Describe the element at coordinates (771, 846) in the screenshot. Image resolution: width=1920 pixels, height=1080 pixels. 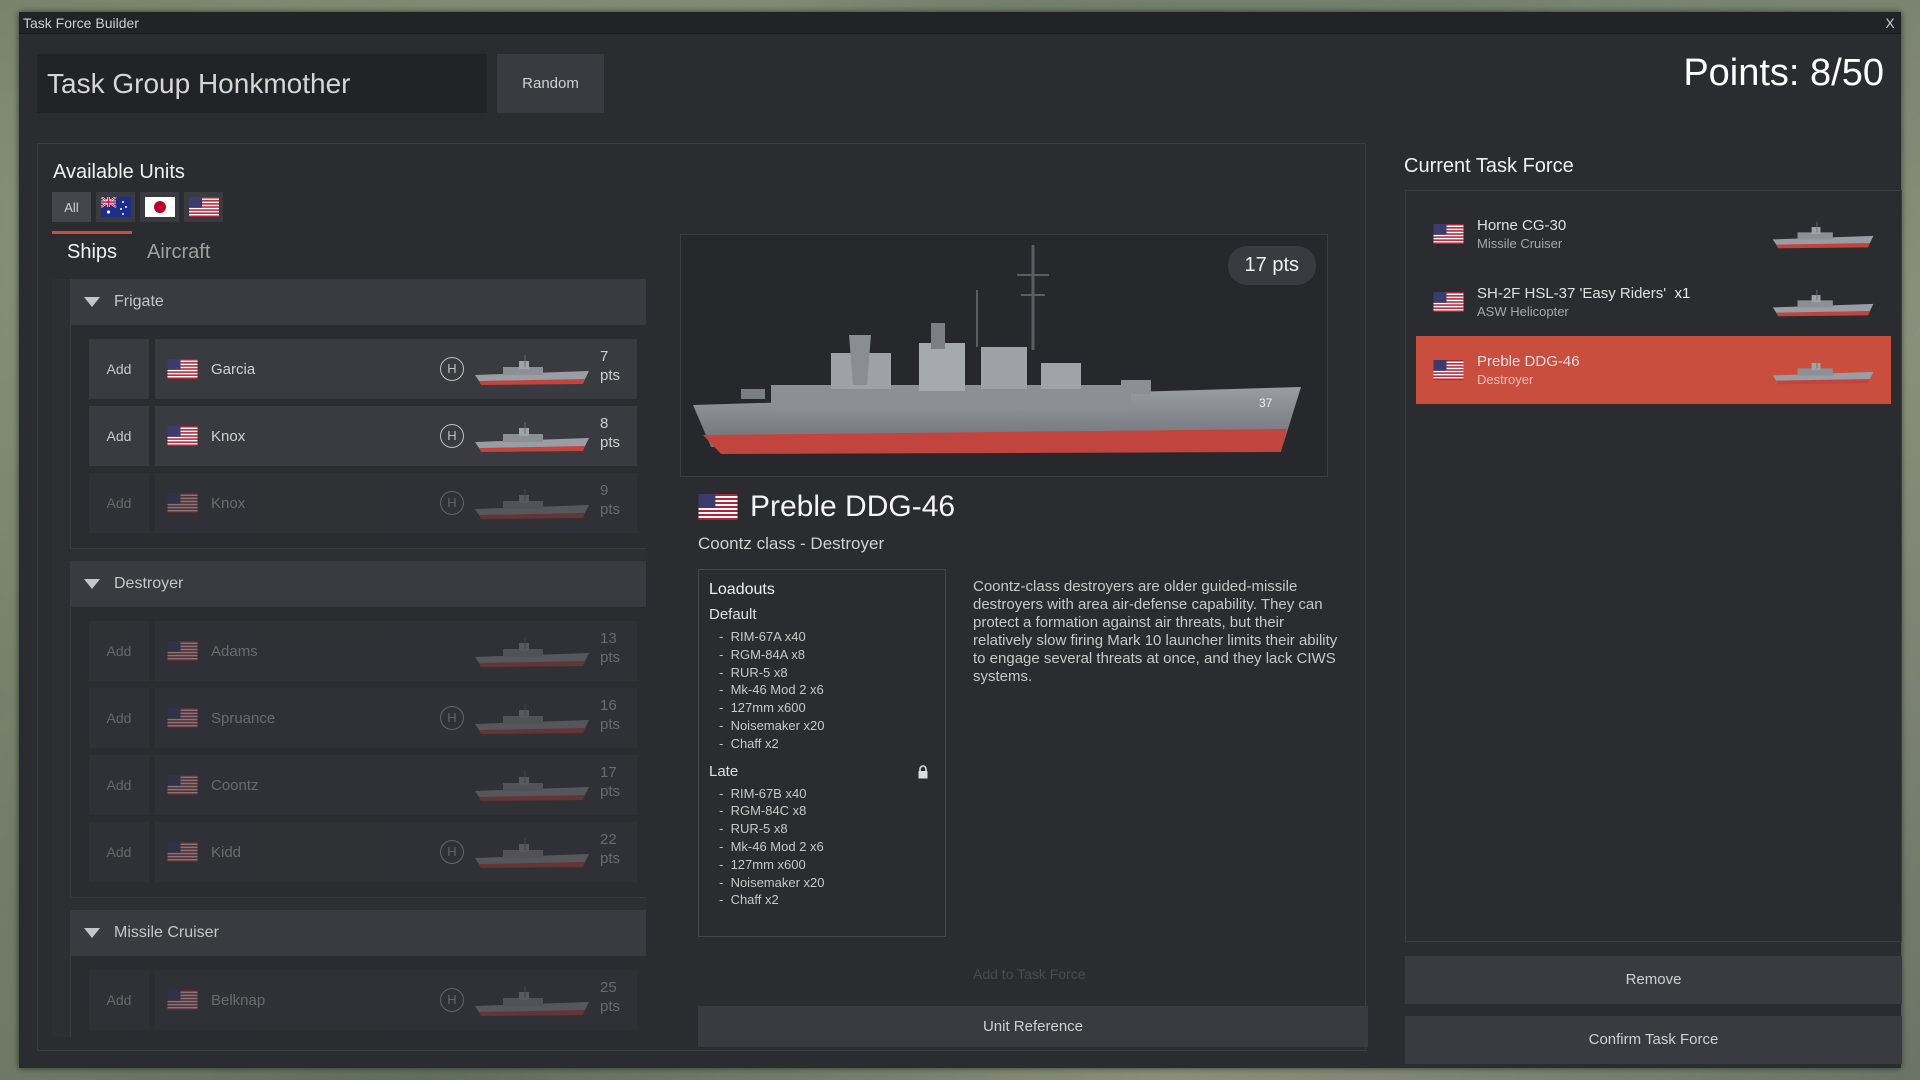
I see `loadout-item: - Mk-46 Mod 2 x6` at that location.